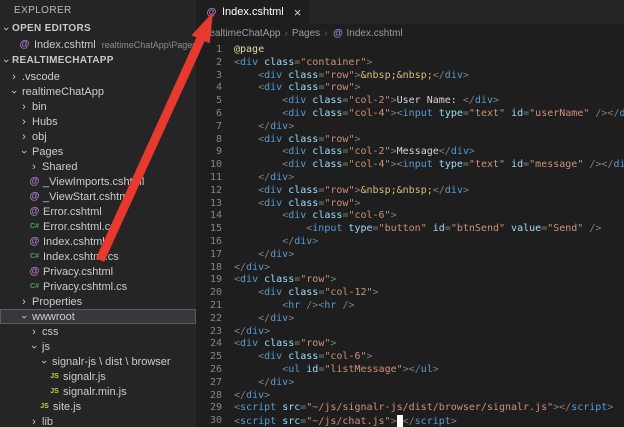 This screenshot has width=624, height=427. What do you see at coordinates (410, 319) in the screenshot?
I see `code-line: 22 </div>` at bounding box center [410, 319].